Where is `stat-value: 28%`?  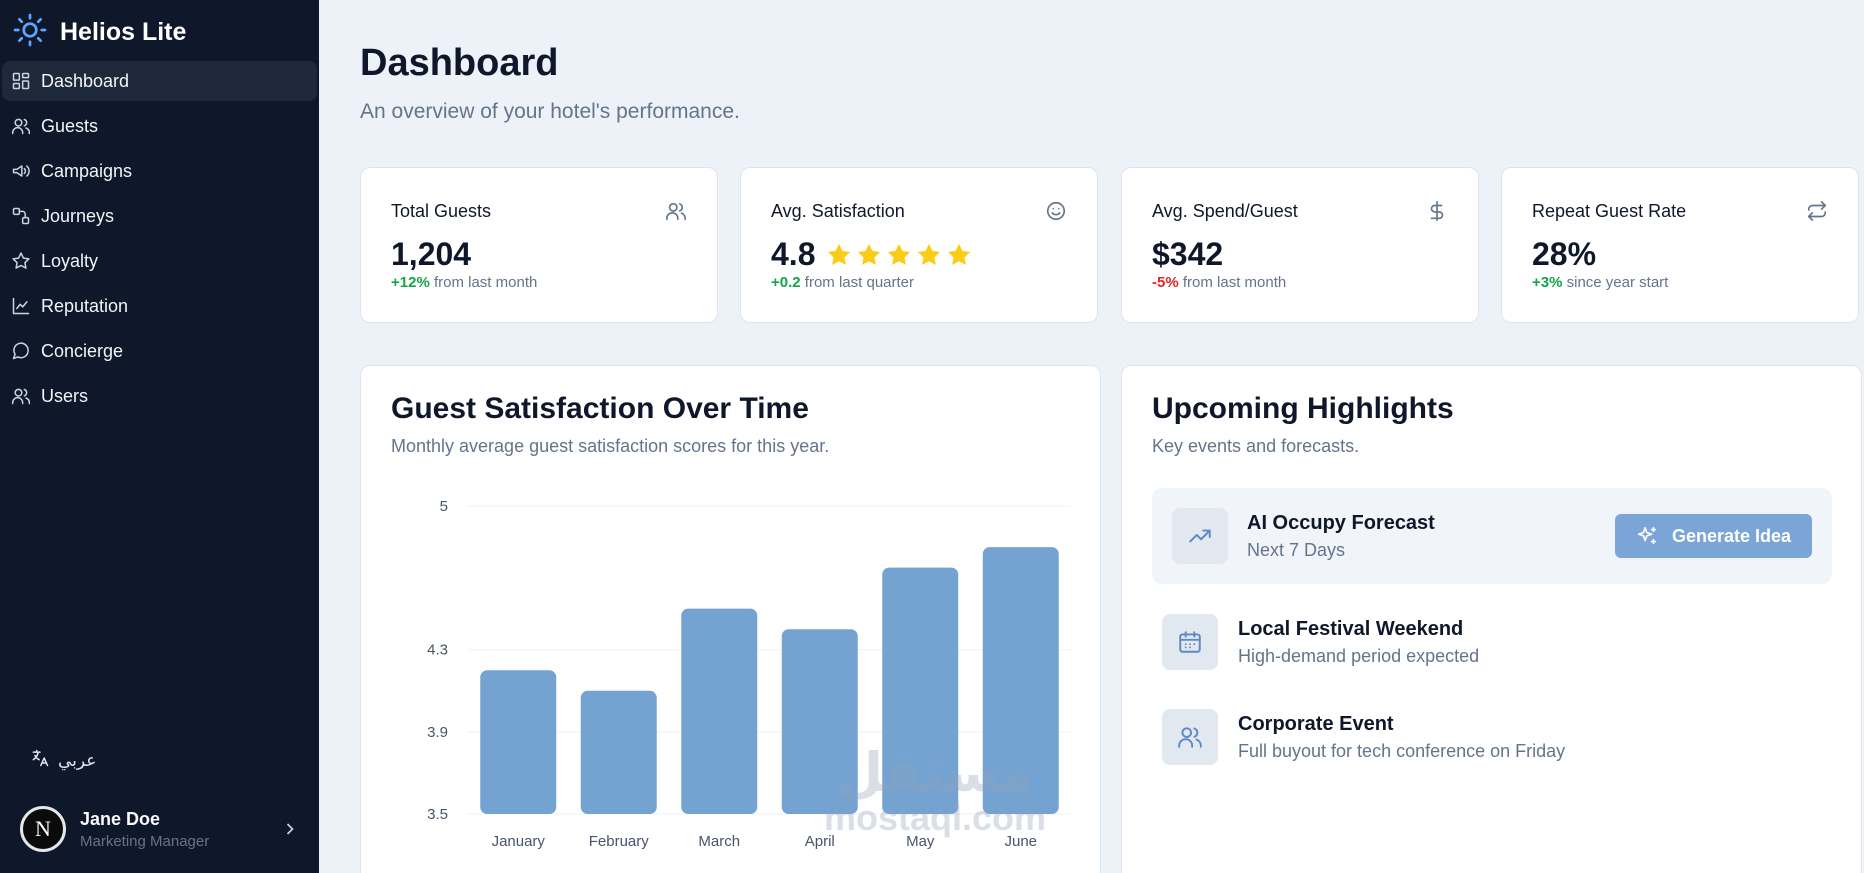
stat-value: 28% is located at coordinates (1564, 254).